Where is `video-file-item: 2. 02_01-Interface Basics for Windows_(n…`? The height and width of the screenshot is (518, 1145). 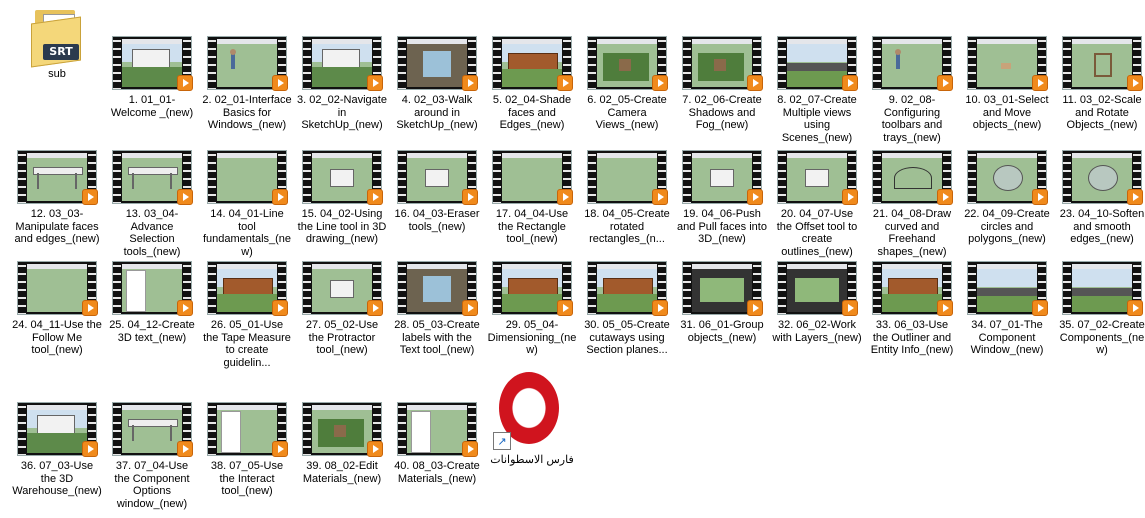
video-file-item: 2. 02_01-Interface Basics for Windows_(n… is located at coordinates (247, 93).